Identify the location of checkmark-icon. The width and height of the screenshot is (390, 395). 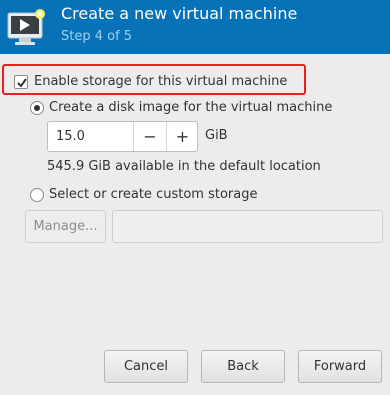
(22, 83).